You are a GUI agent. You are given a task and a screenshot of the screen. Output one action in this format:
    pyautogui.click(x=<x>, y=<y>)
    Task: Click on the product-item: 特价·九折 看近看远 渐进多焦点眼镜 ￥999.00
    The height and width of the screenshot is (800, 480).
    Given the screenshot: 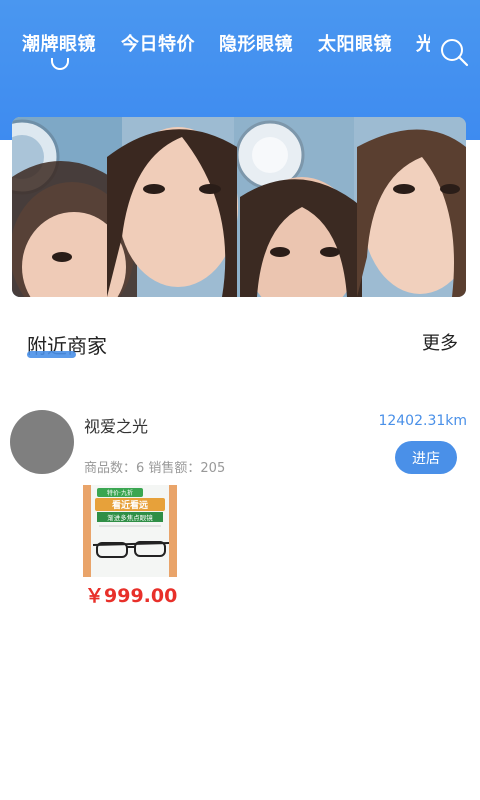 What is the action you would take?
    pyautogui.click(x=130, y=546)
    